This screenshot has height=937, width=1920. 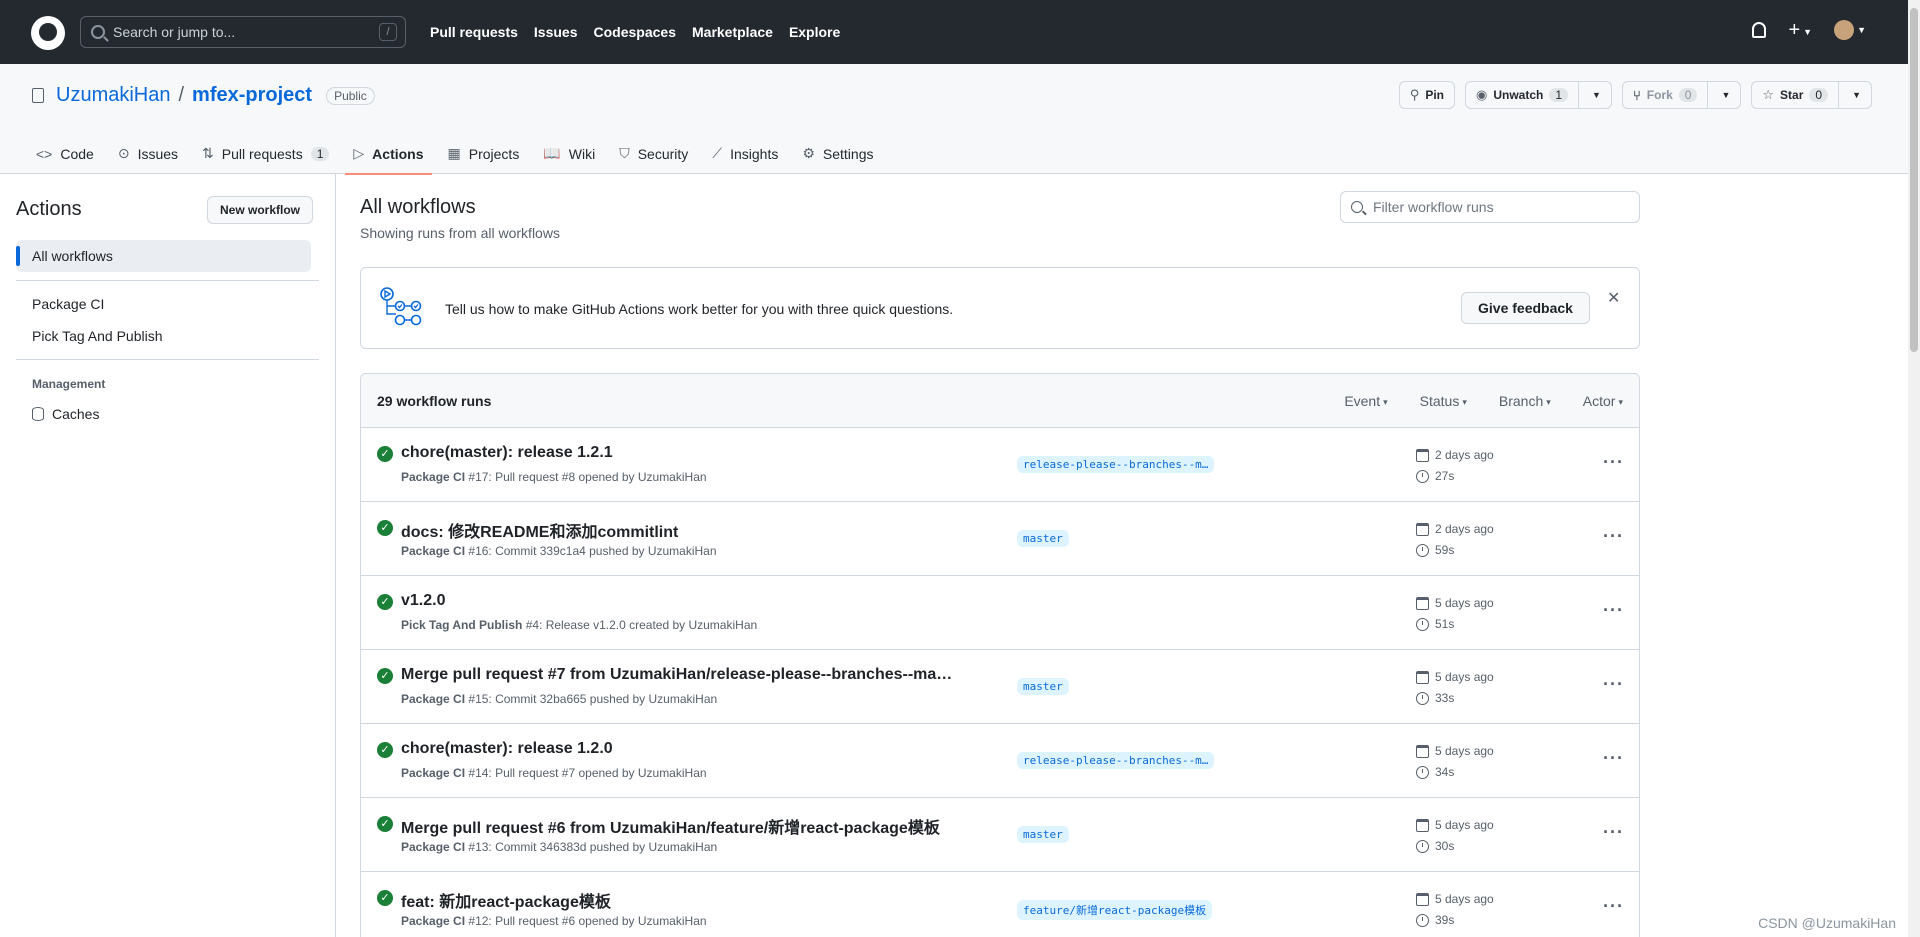 I want to click on run-title-link: v1.2.0, so click(x=423, y=601).